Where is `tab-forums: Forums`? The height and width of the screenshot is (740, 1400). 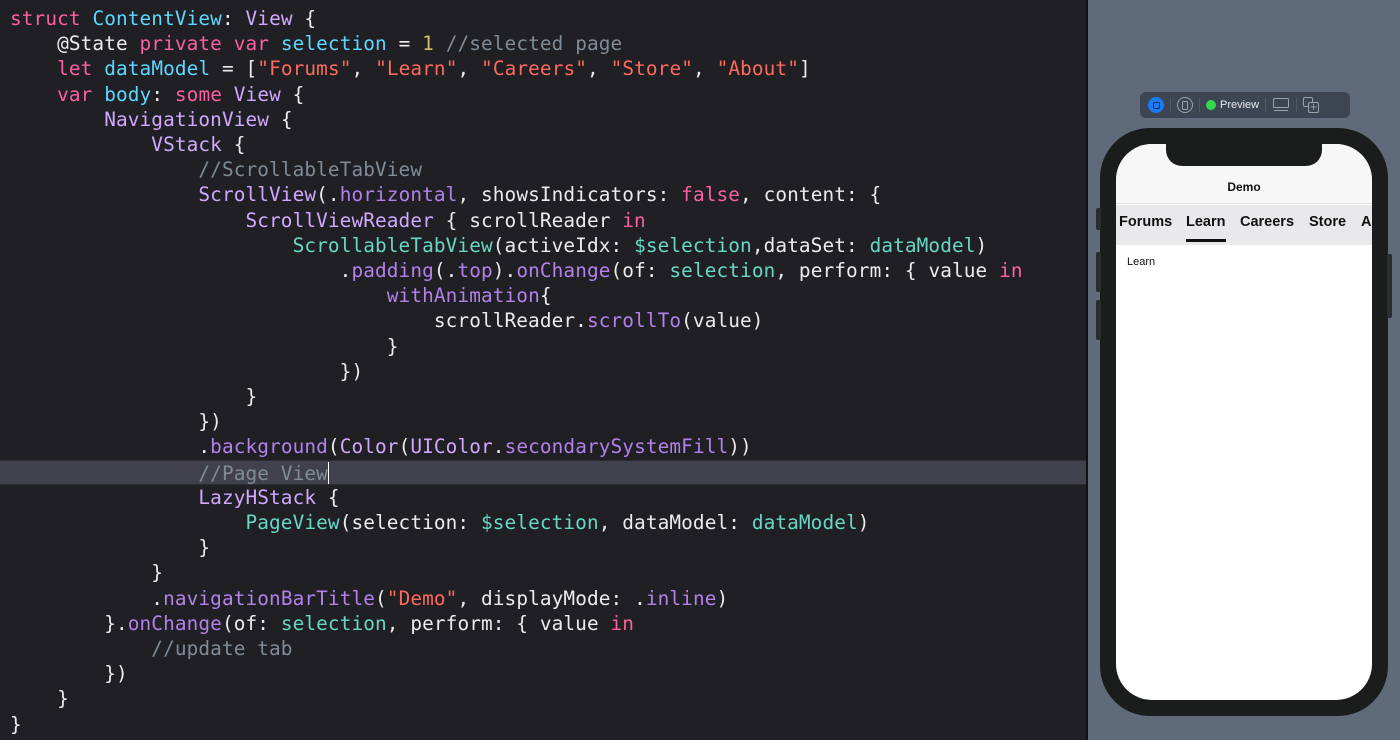
tab-forums: Forums is located at coordinates (1145, 229).